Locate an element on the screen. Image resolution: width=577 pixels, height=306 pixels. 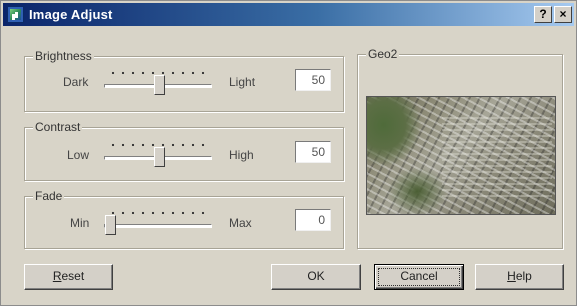
contrast-slider-thumb is located at coordinates (159, 157).